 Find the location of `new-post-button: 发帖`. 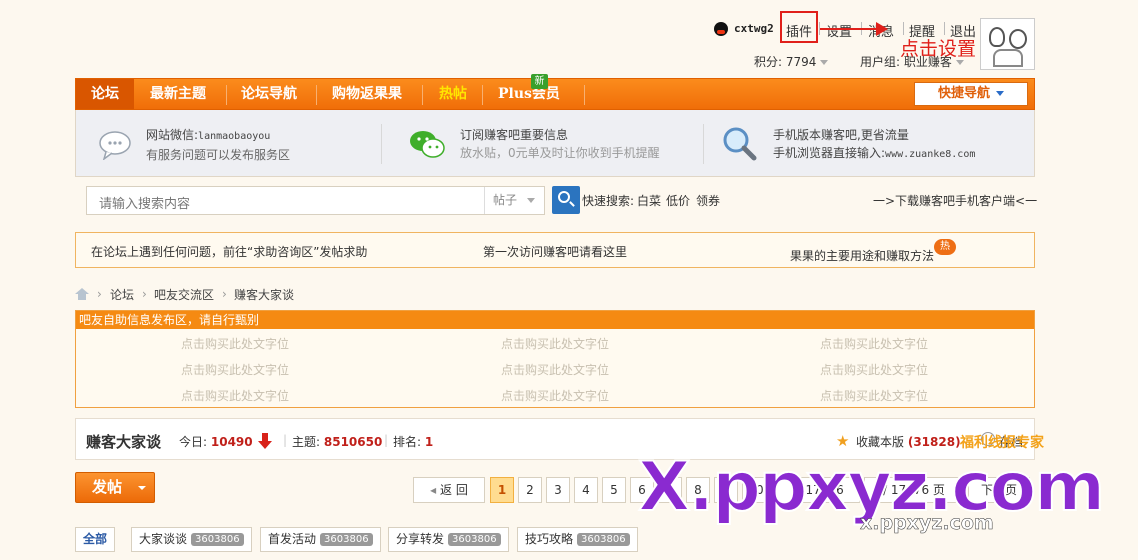

new-post-button: 发帖 is located at coordinates (115, 487).